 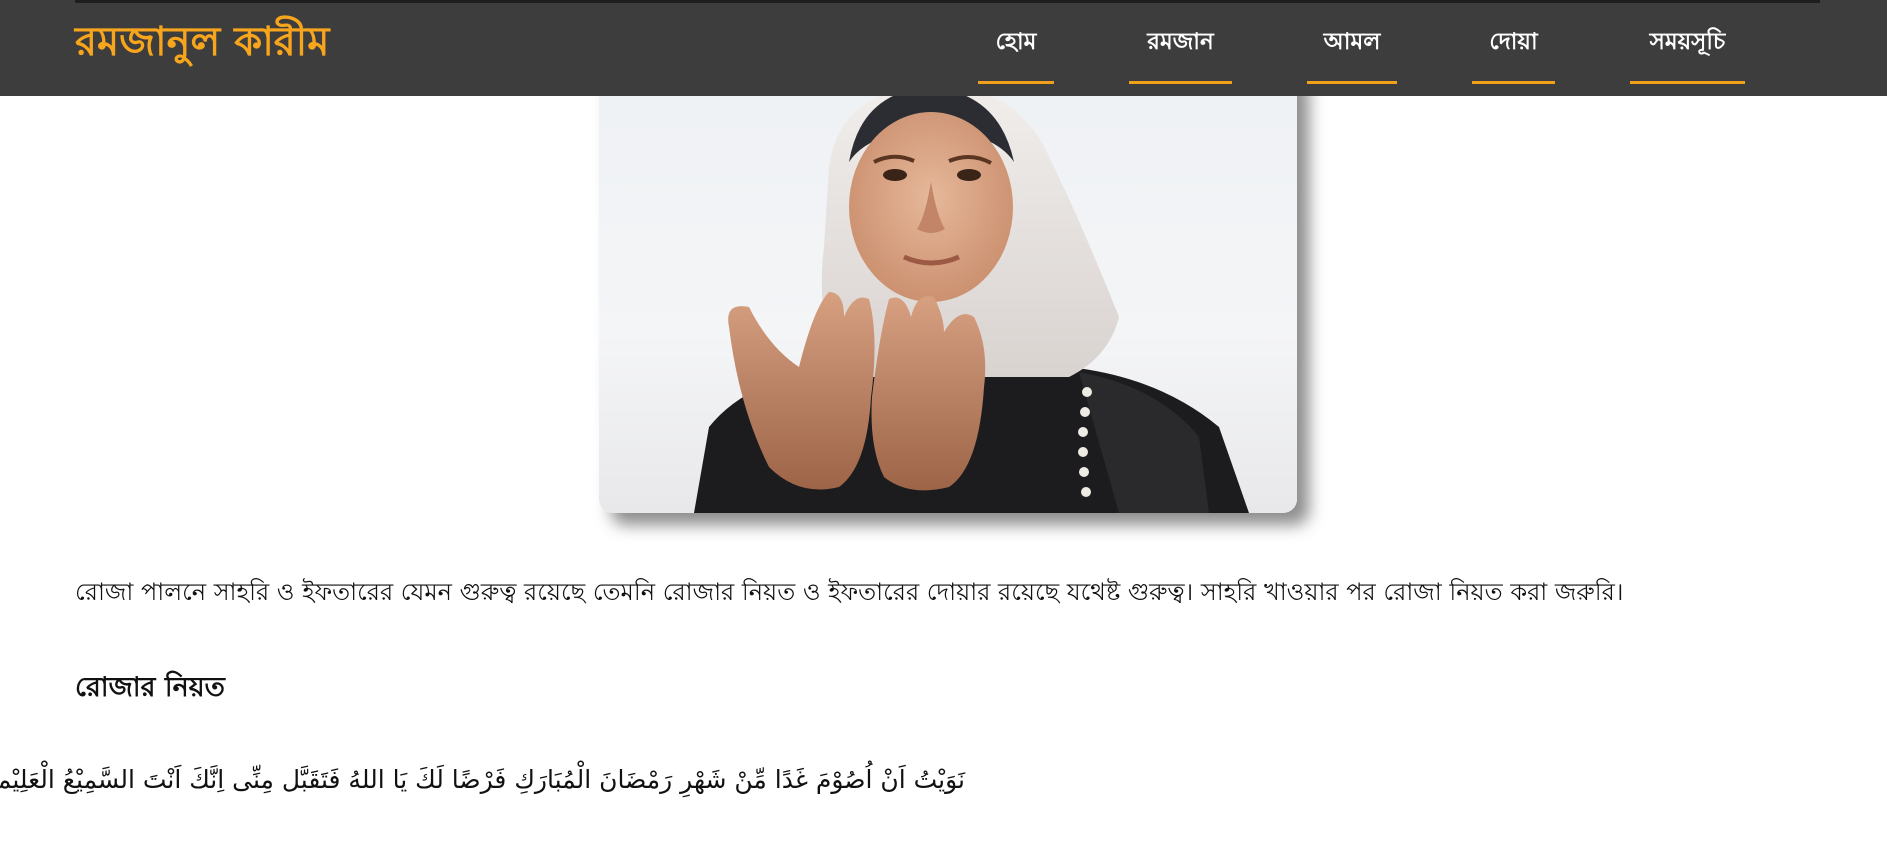 I want to click on nav-home-underline, so click(x=1016, y=82).